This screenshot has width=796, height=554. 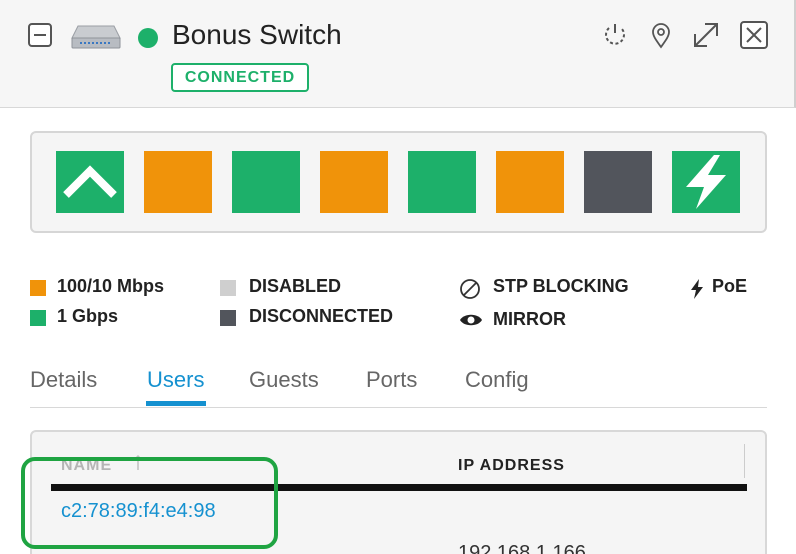 What do you see at coordinates (697, 289) in the screenshot?
I see `poe-bolt-icon` at bounding box center [697, 289].